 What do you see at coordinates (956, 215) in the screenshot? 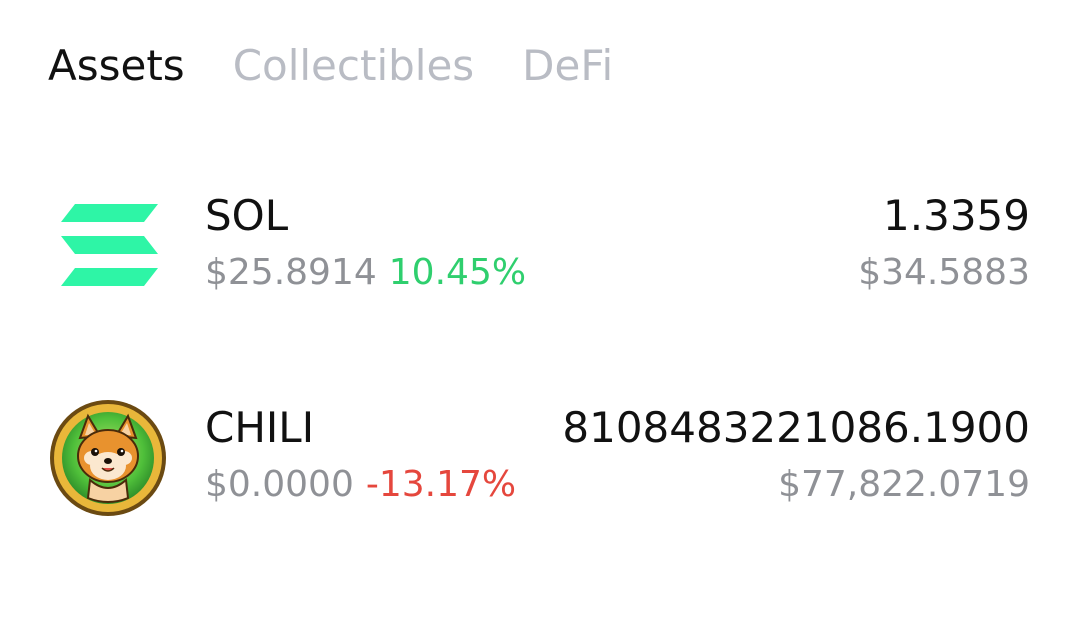
I see `asset-balance: 1.3359` at bounding box center [956, 215].